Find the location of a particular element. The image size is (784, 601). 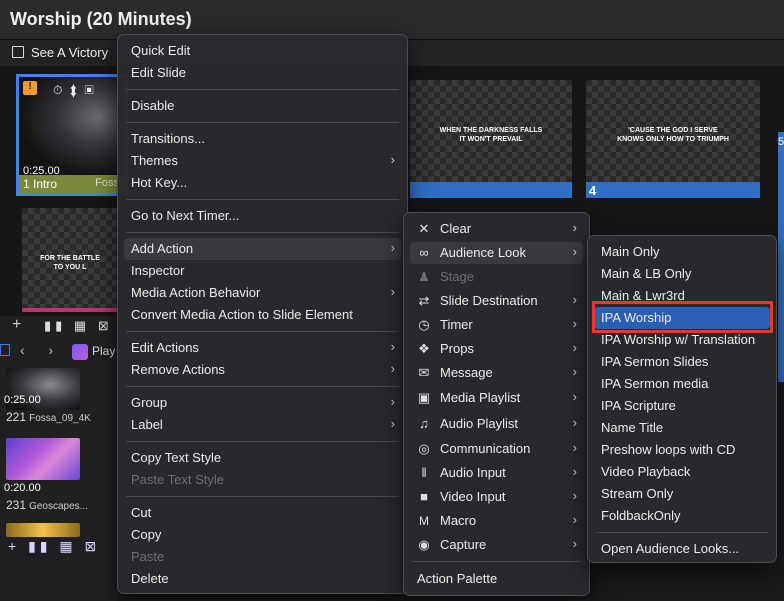

look-foldback-only: FoldbackOnly is located at coordinates (682, 516).